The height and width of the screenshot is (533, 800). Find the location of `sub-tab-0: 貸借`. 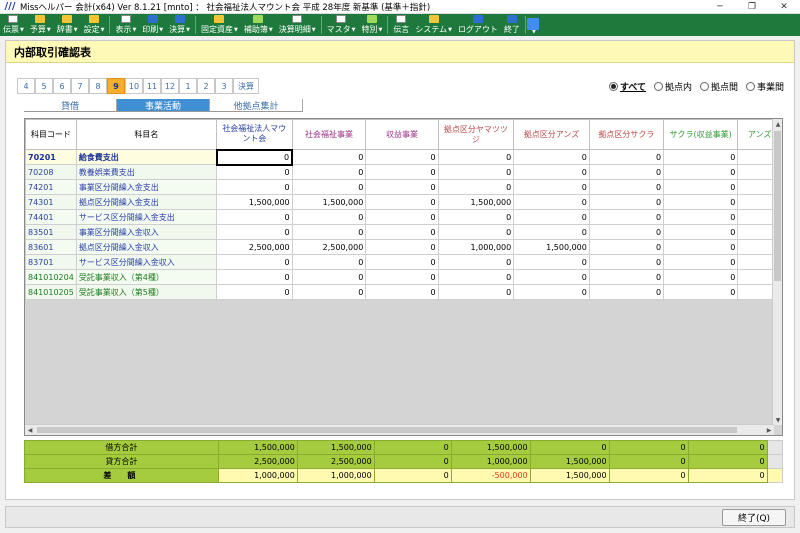

sub-tab-0: 貸借 is located at coordinates (70, 105).